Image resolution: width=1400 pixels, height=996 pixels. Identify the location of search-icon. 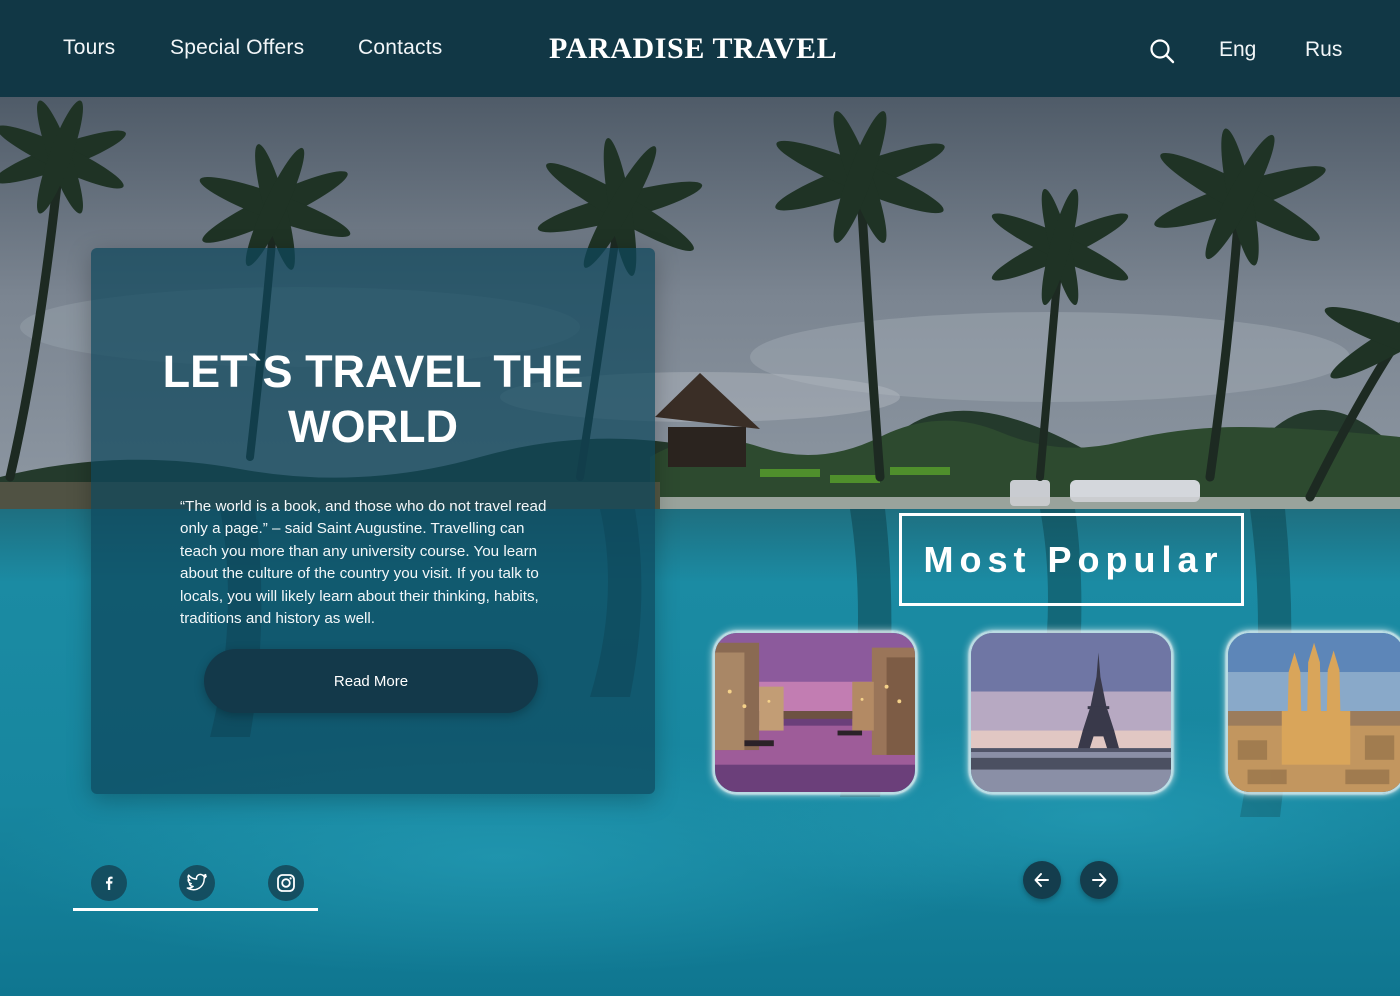
(1162, 51).